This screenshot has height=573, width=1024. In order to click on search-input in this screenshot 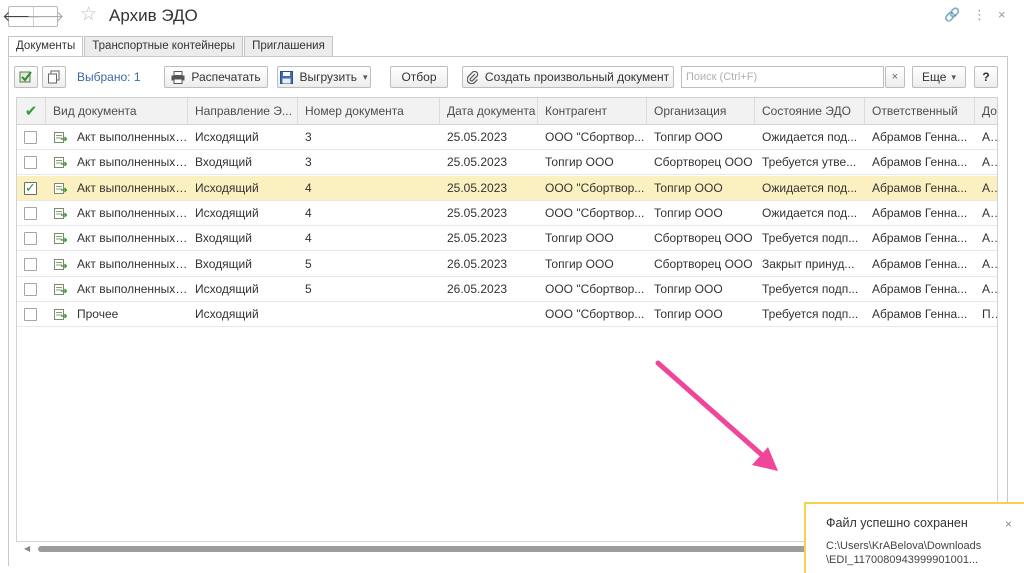, I will do `click(782, 77)`.